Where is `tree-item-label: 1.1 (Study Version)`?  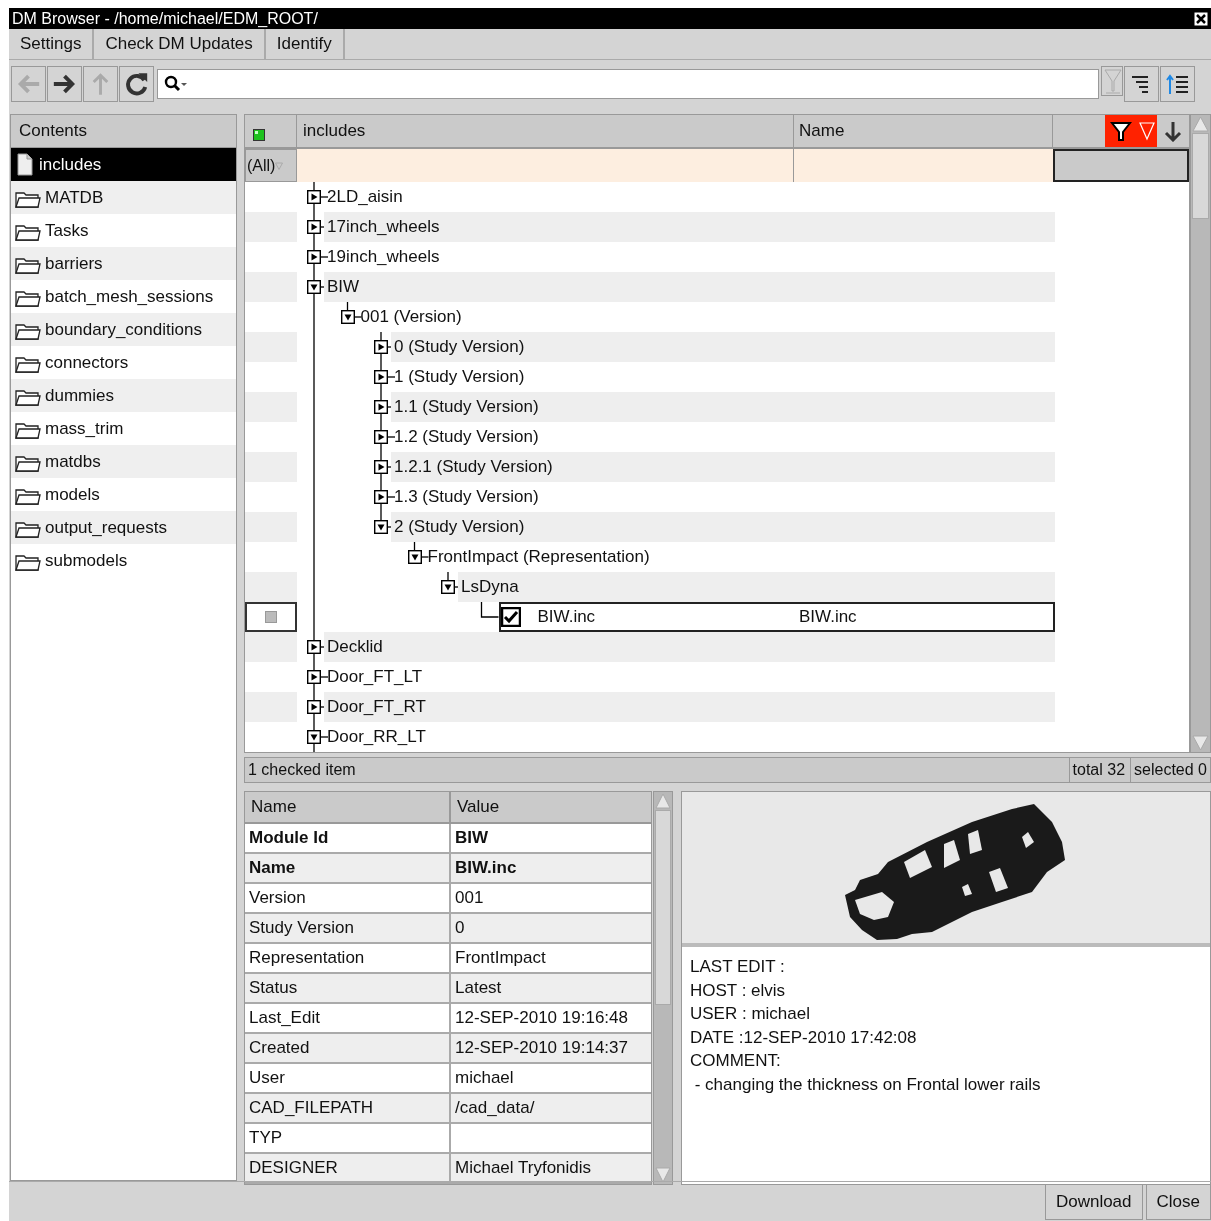 tree-item-label: 1.1 (Study Version) is located at coordinates (589, 407).